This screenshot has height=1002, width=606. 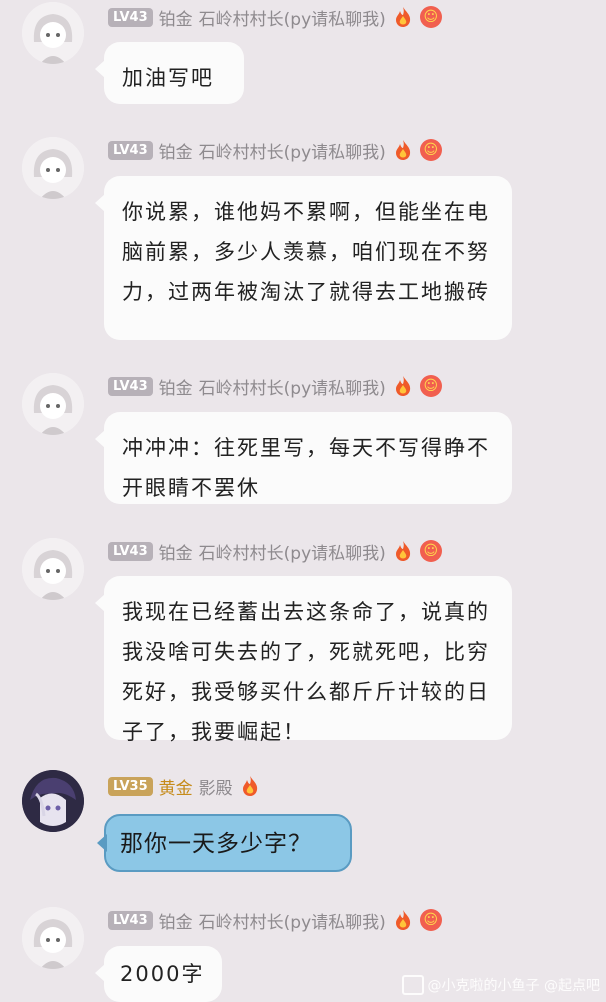 I want to click on watermark-logo-icon, so click(x=412, y=985).